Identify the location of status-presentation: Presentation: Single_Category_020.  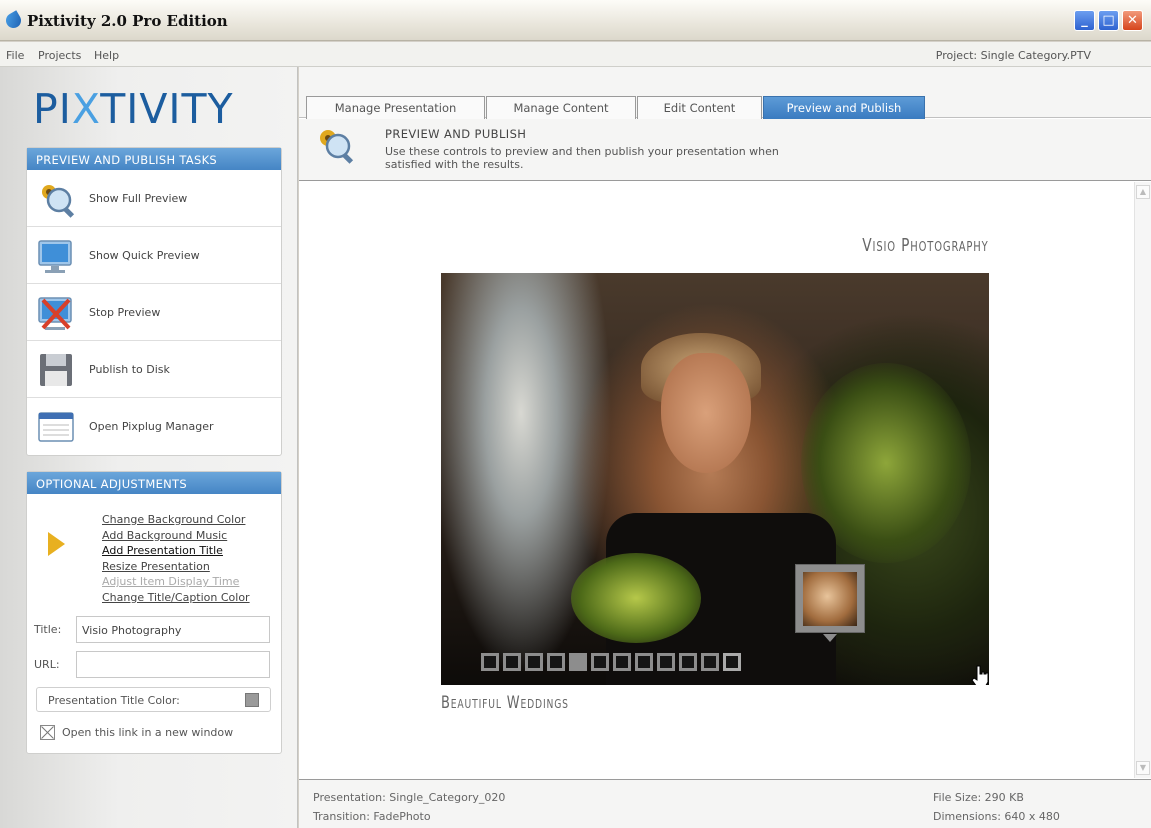
(409, 797).